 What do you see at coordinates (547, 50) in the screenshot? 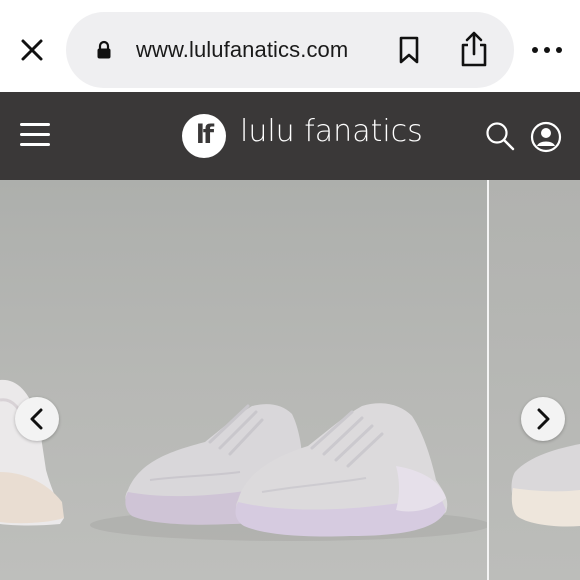
I see `more-icon` at bounding box center [547, 50].